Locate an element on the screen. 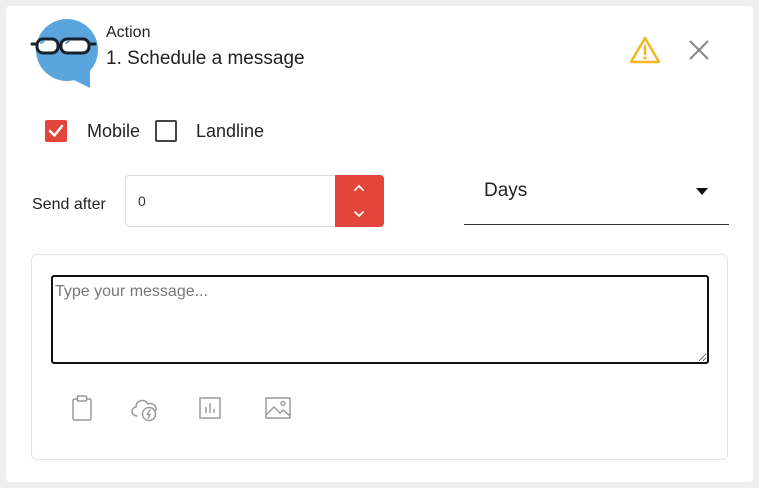 This screenshot has width=759, height=488. select-underline is located at coordinates (596, 224).